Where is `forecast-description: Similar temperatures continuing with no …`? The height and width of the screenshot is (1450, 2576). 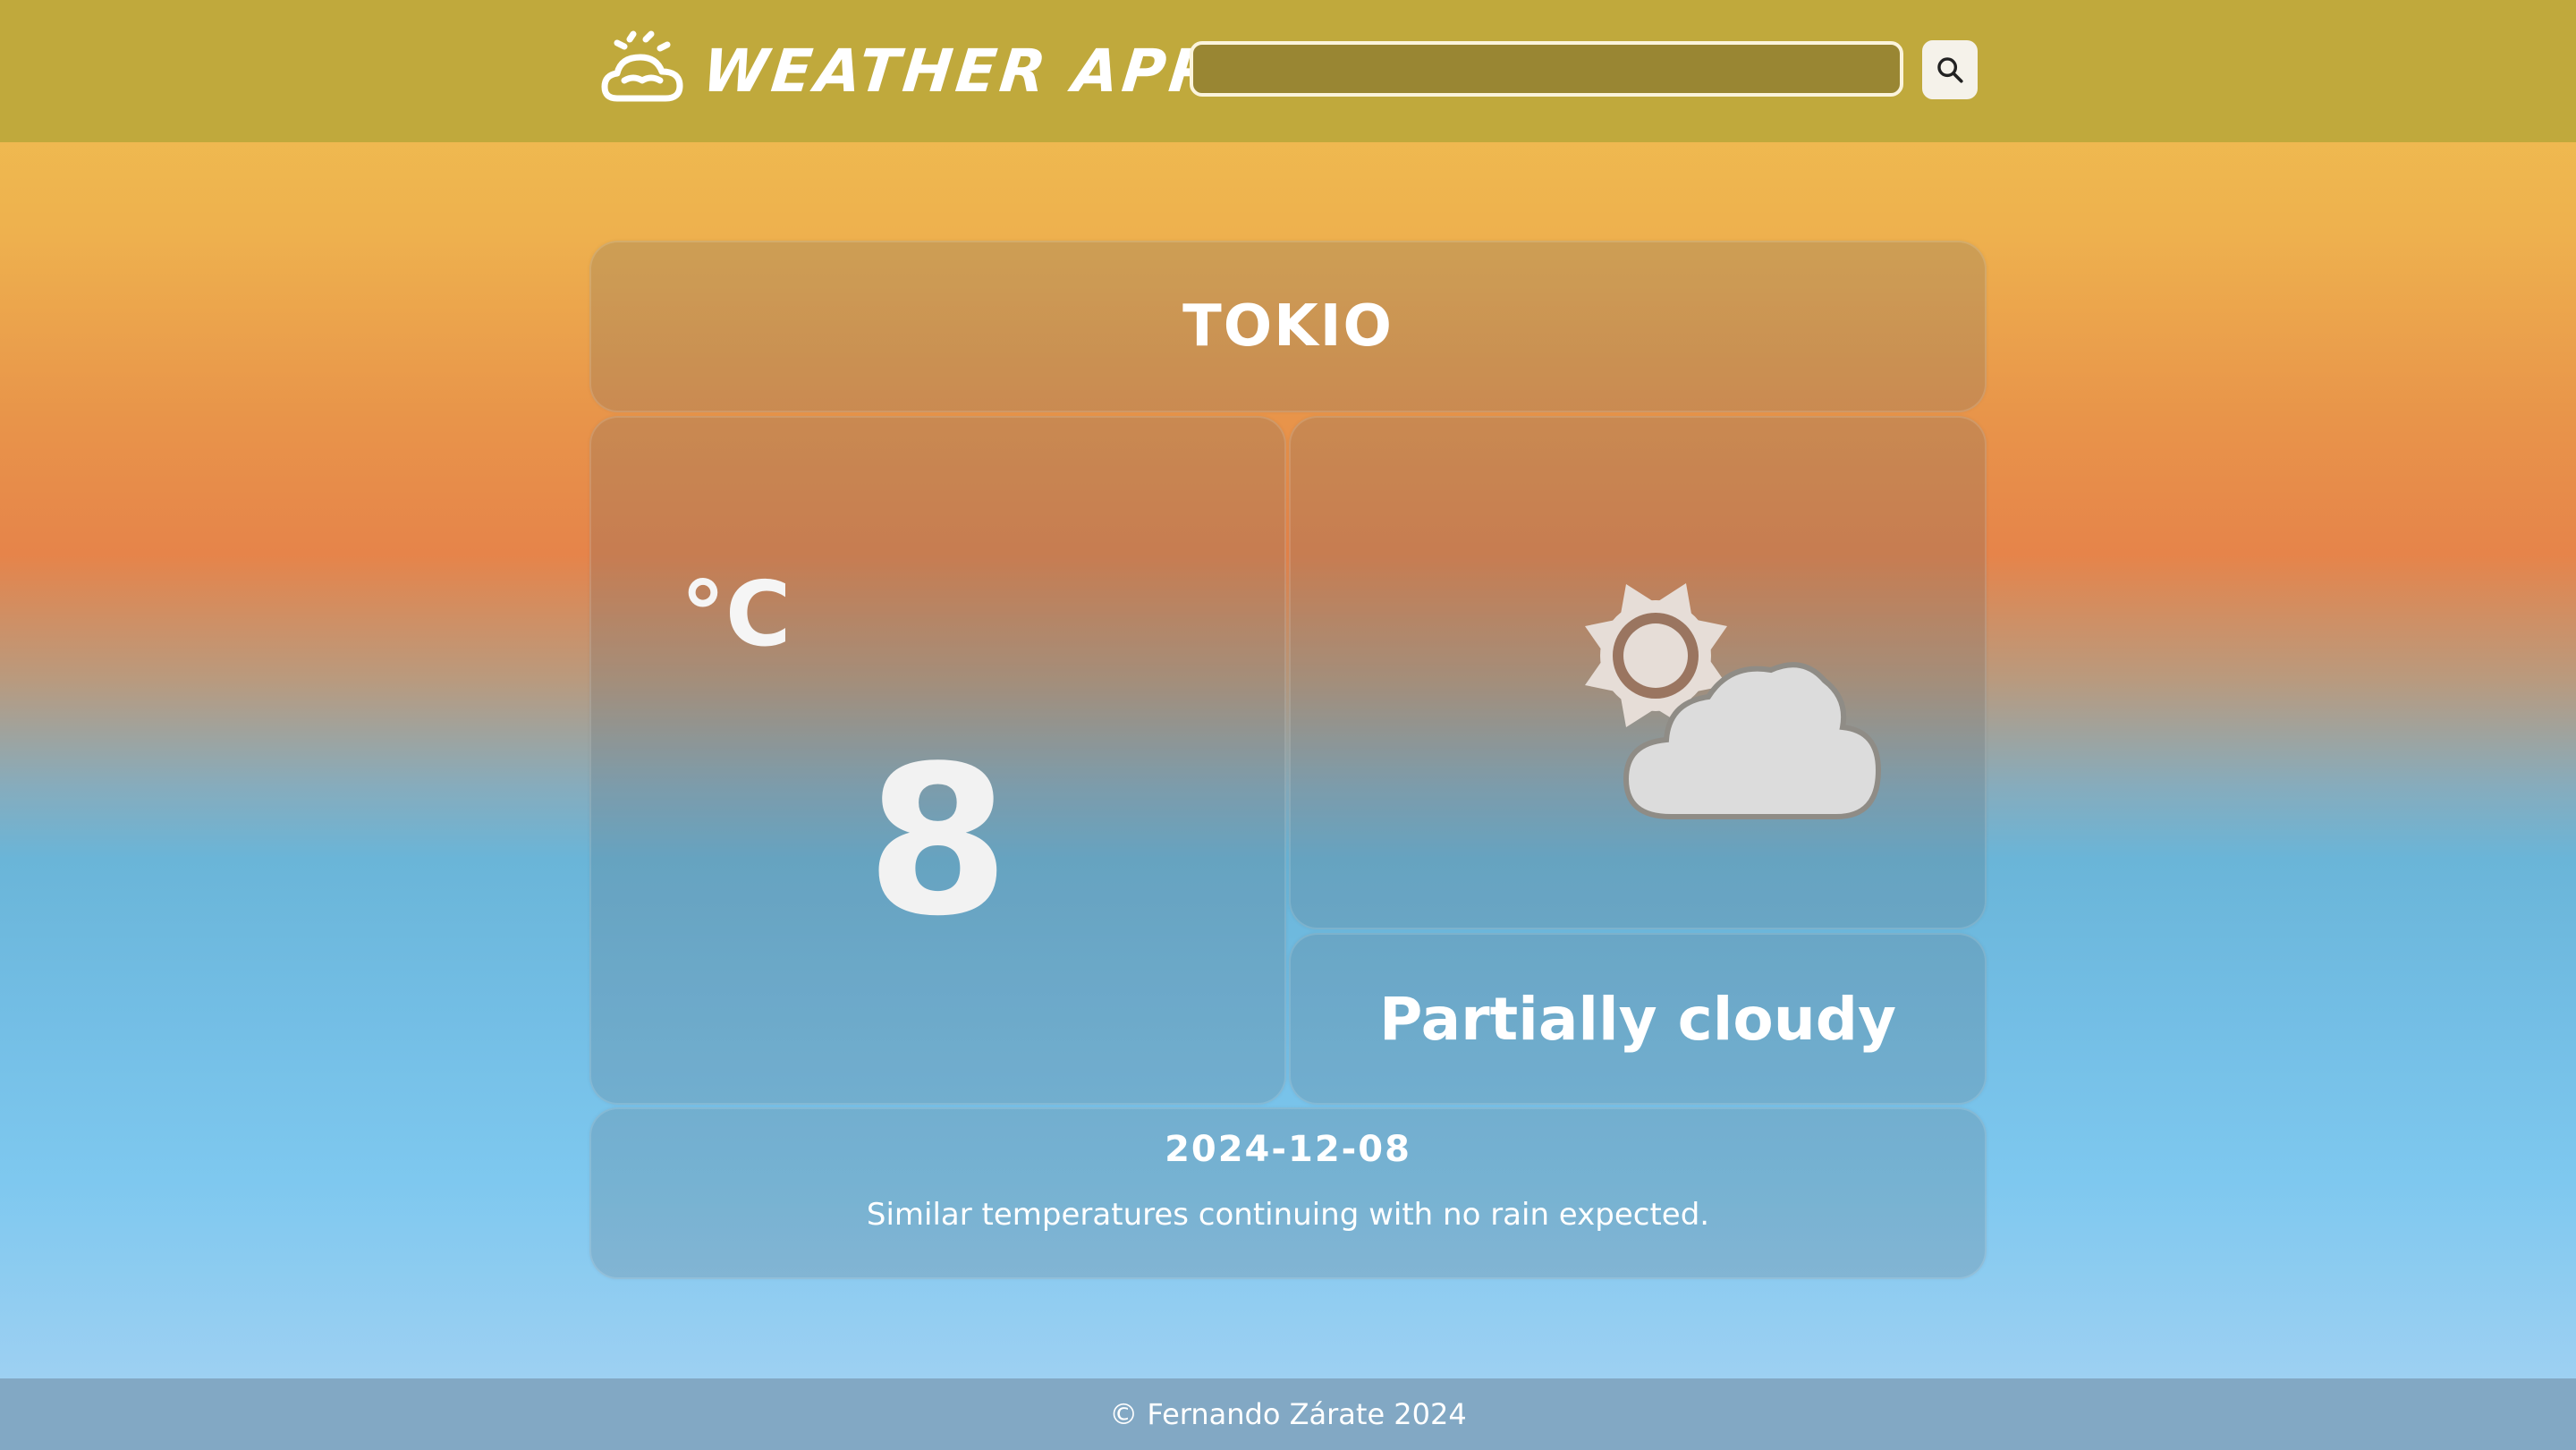
forecast-description: Similar temperatures continuing with no … is located at coordinates (1288, 1215).